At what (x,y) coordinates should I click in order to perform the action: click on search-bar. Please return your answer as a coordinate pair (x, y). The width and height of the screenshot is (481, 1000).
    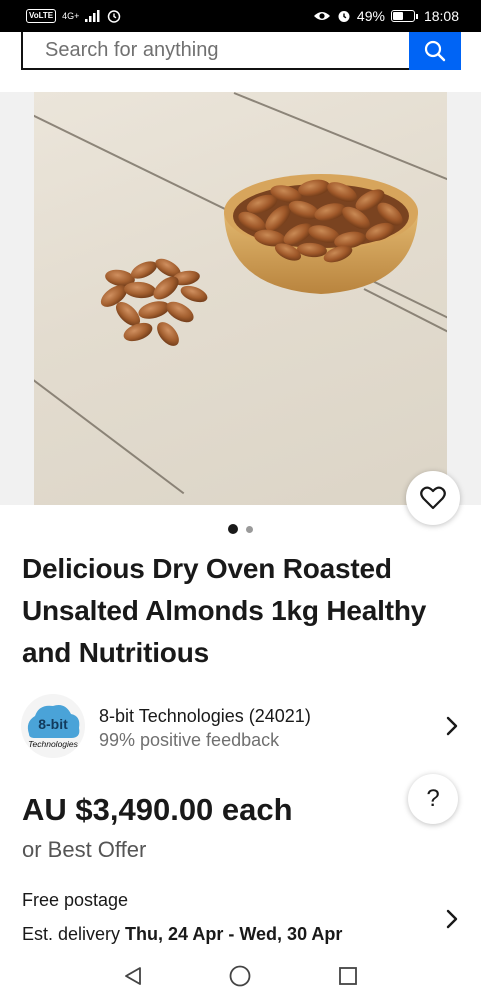
    Looking at the image, I should click on (241, 51).